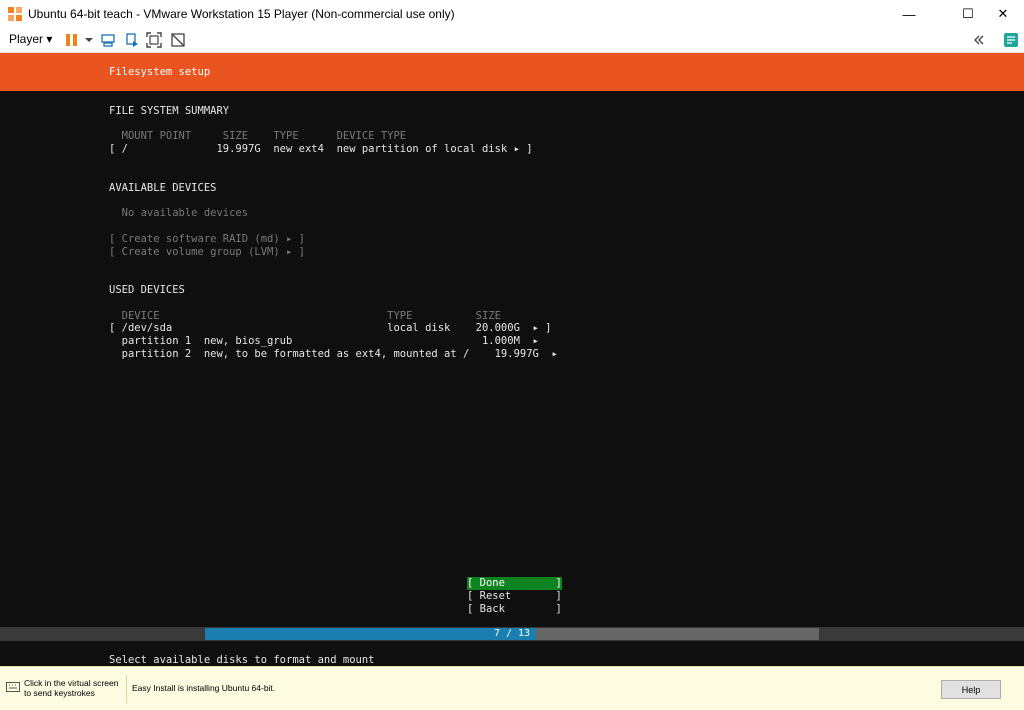 The image size is (1024, 710). I want to click on progress-bar: 7 / 13, so click(512, 634).